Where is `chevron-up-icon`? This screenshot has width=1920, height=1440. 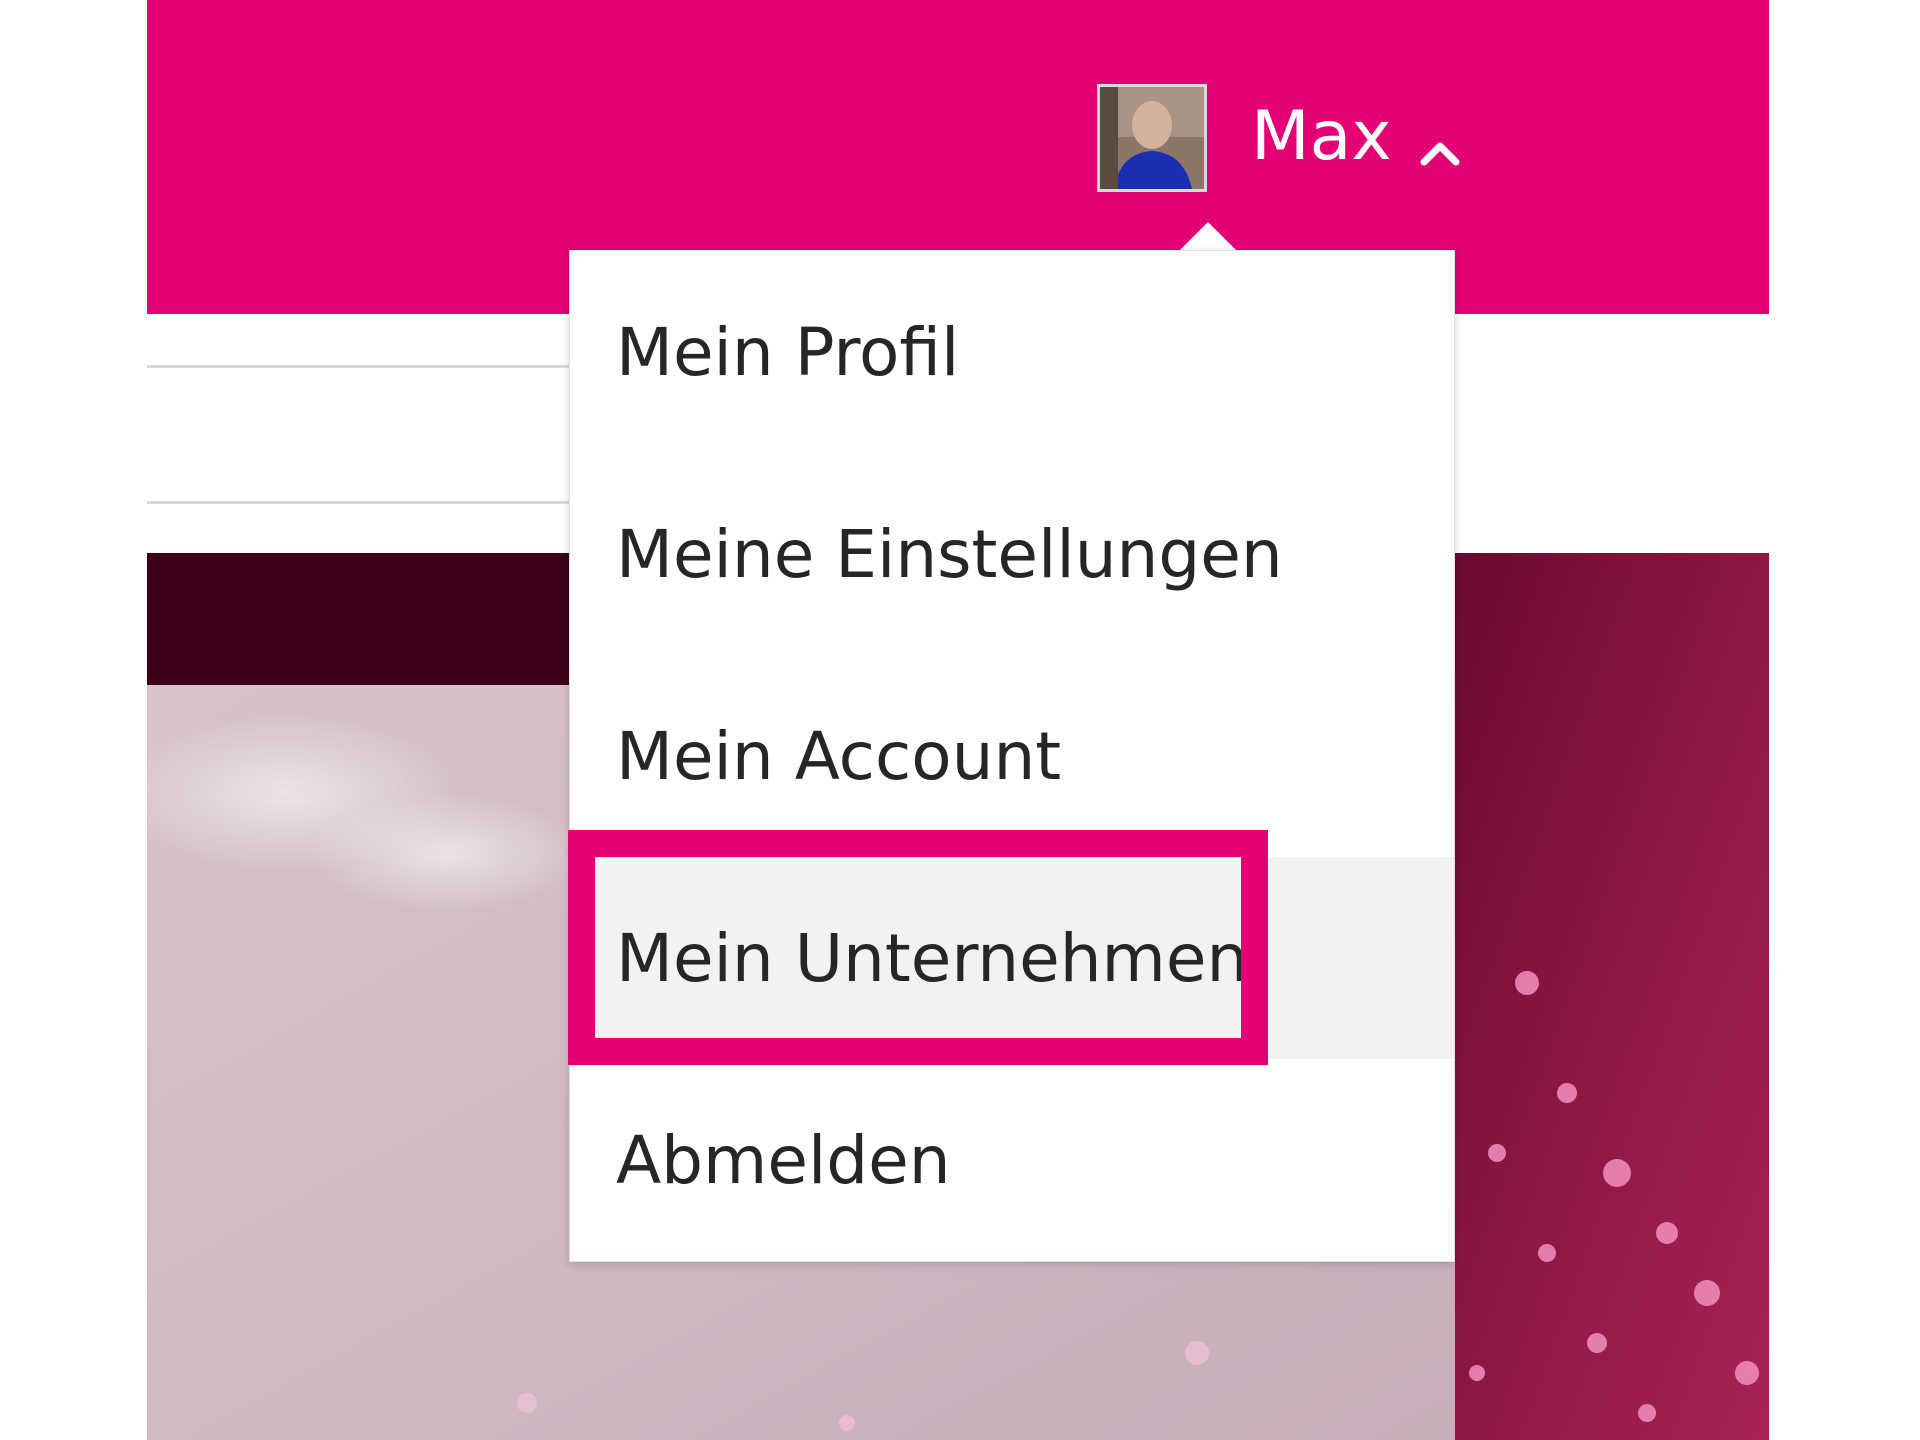
chevron-up-icon is located at coordinates (1440, 152).